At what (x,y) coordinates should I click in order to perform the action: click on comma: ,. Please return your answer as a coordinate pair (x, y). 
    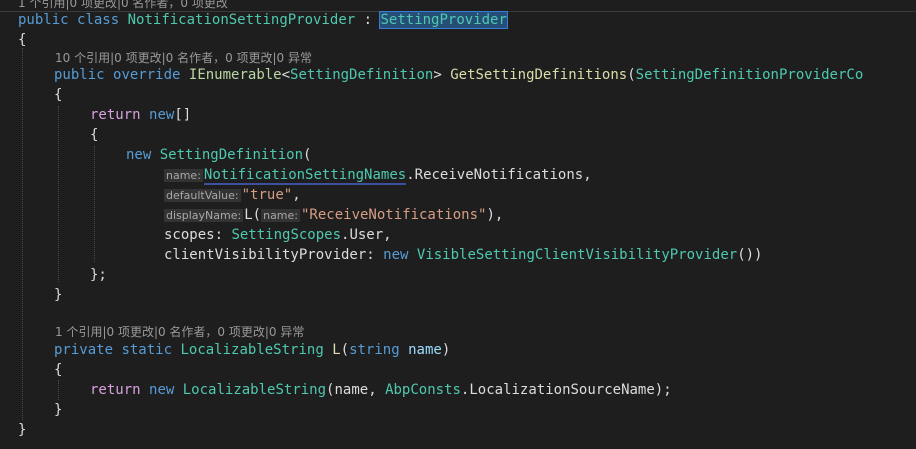
    Looking at the image, I should click on (296, 195).